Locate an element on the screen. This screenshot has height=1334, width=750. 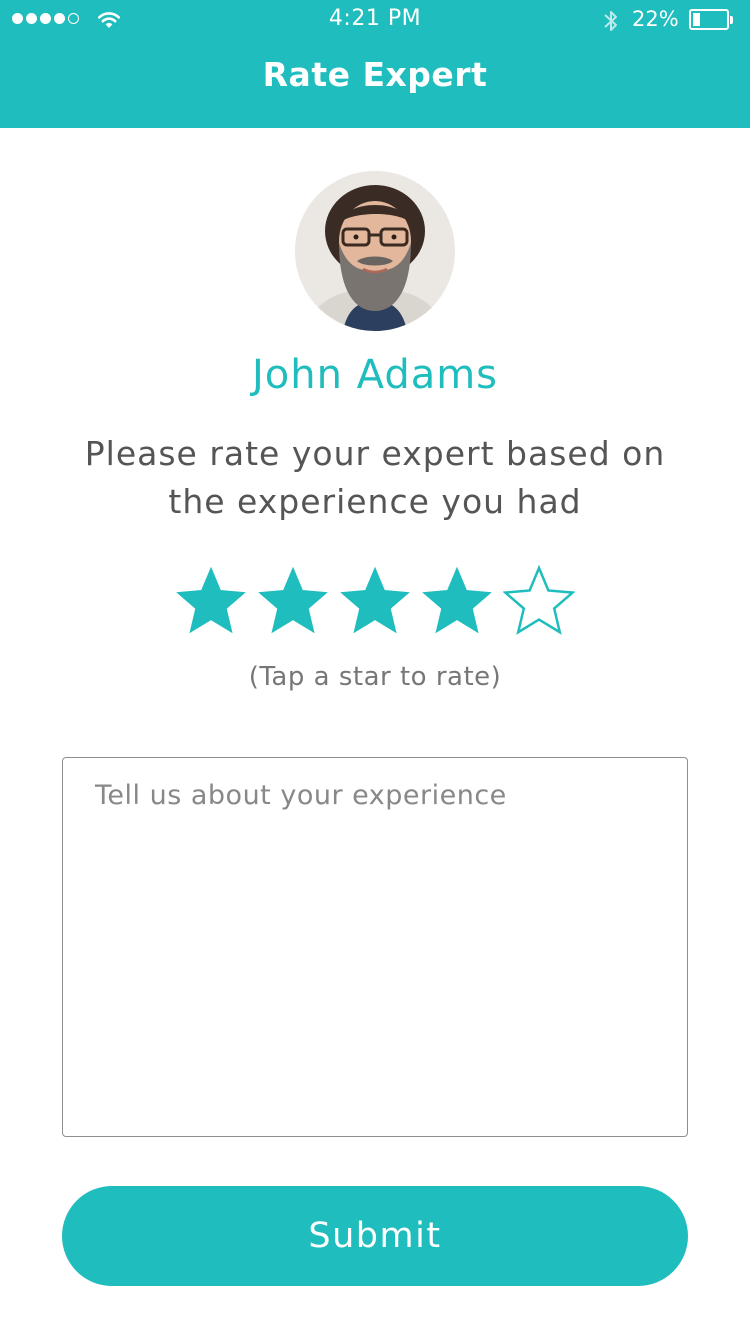
battery-percentage: 22% is located at coordinates (655, 19).